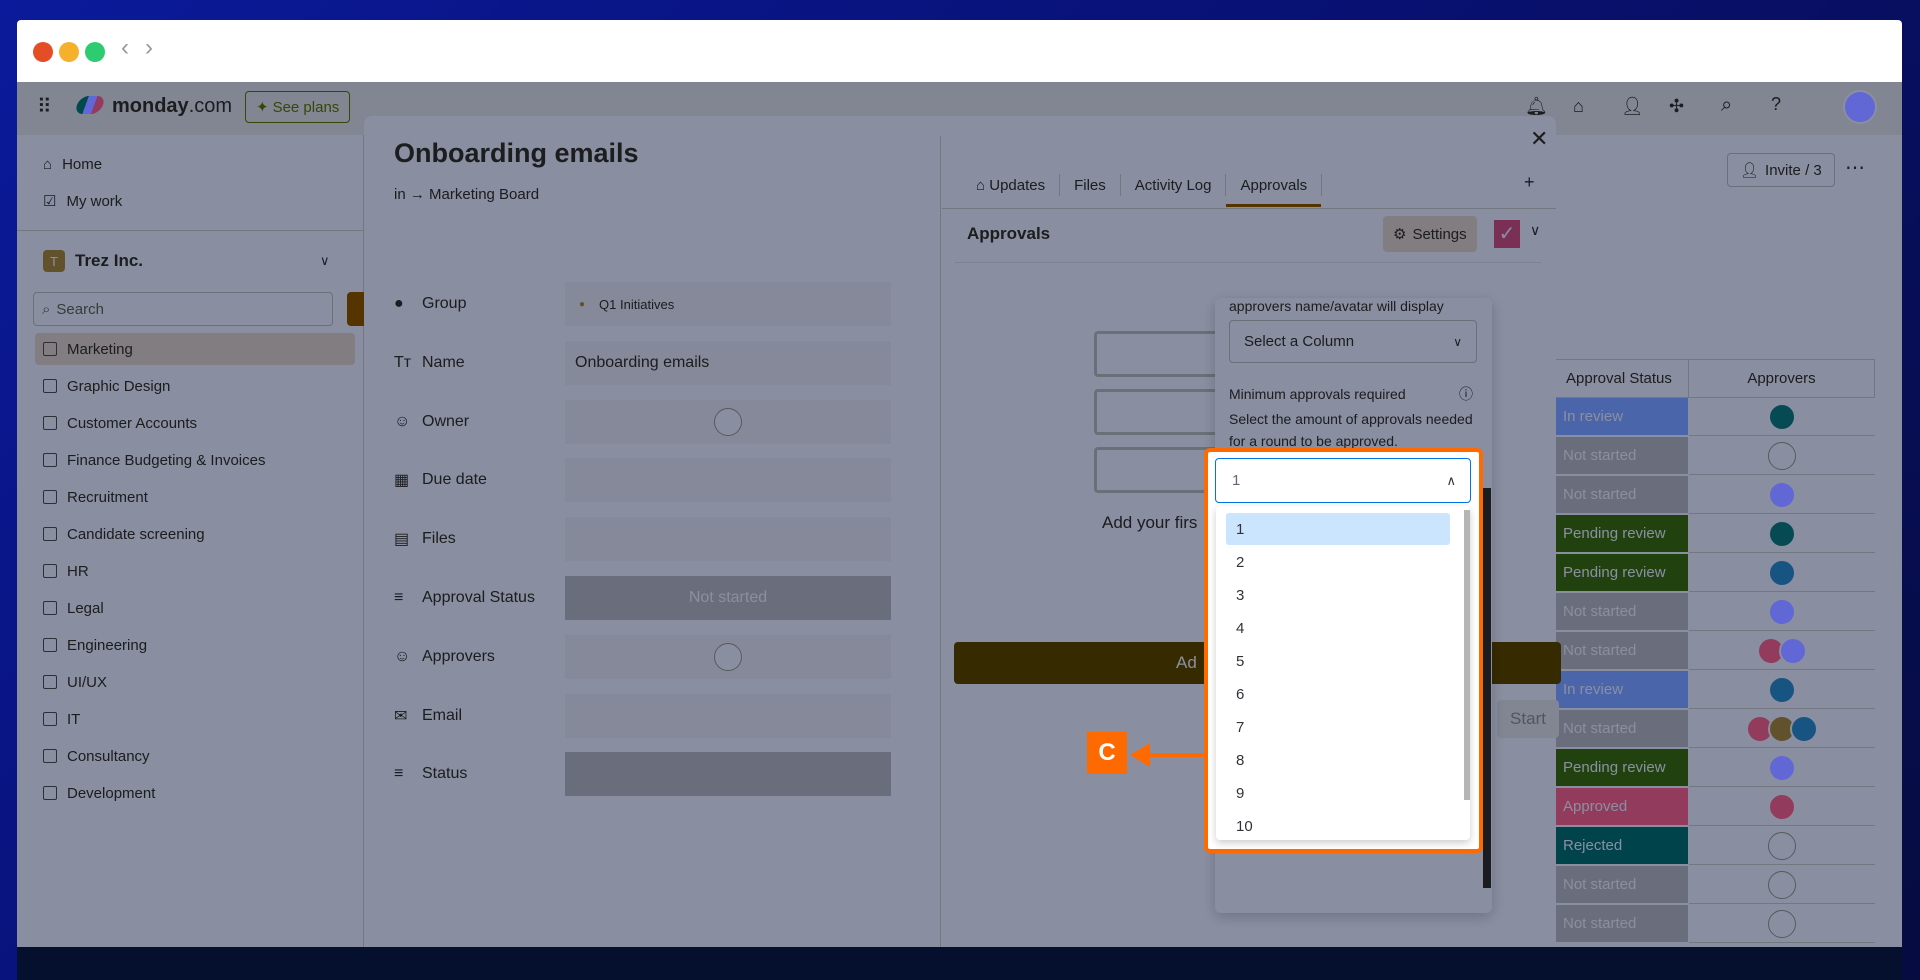 This screenshot has height=980, width=1920. What do you see at coordinates (1855, 167) in the screenshot?
I see `more-options-icon: ⋯` at bounding box center [1855, 167].